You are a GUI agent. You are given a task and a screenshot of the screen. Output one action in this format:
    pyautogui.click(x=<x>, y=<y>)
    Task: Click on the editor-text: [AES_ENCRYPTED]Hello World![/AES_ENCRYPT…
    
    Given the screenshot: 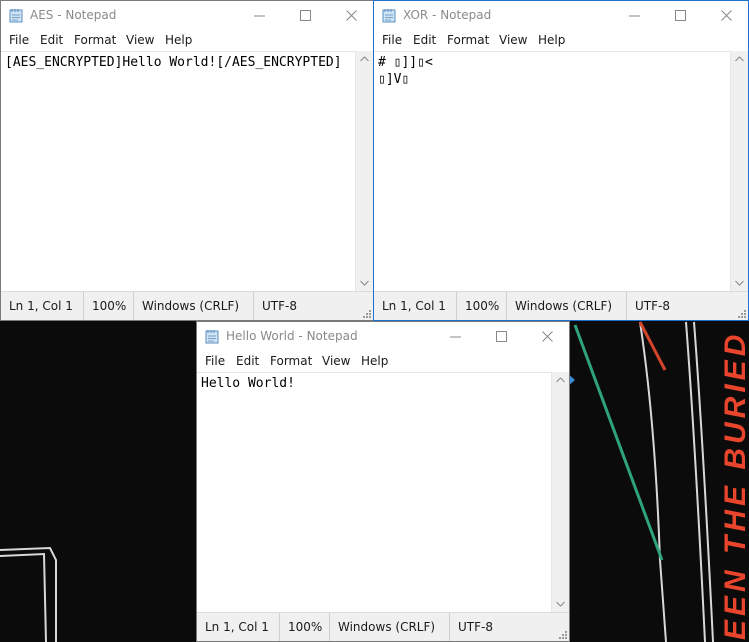 What is the action you would take?
    pyautogui.click(x=173, y=62)
    